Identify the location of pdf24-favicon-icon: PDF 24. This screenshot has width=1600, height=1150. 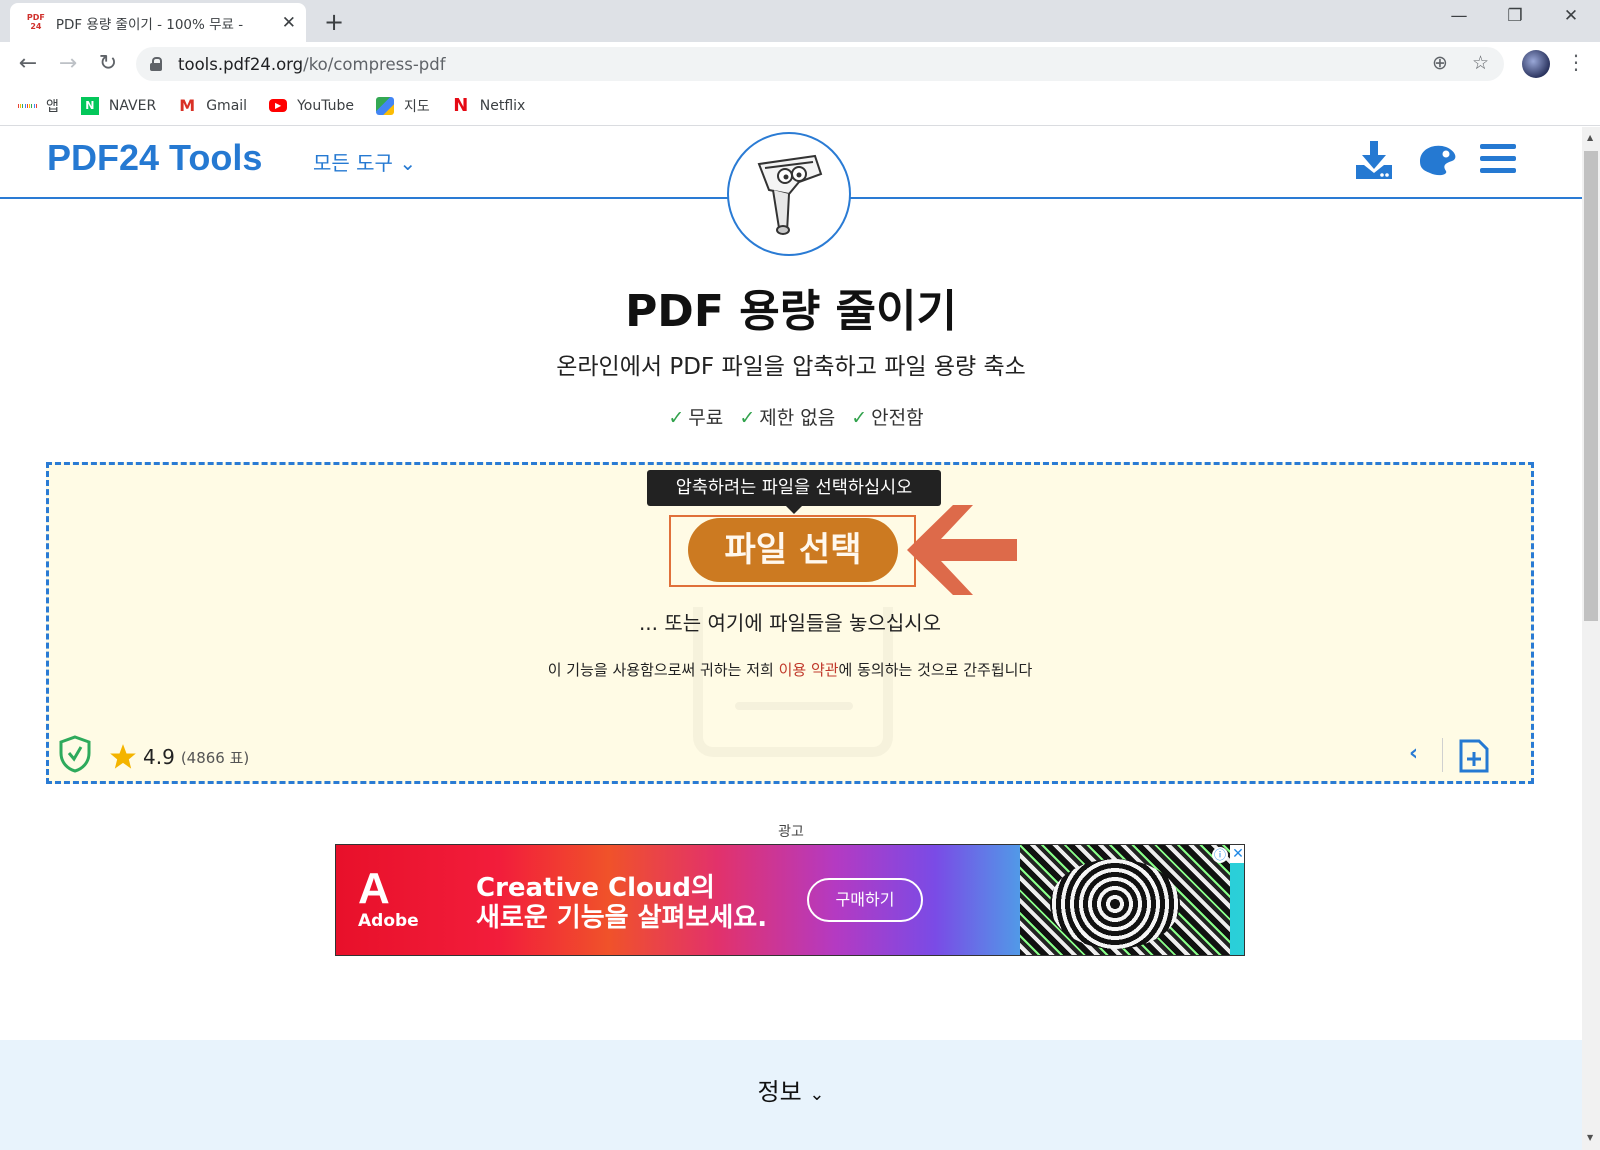
(35, 21).